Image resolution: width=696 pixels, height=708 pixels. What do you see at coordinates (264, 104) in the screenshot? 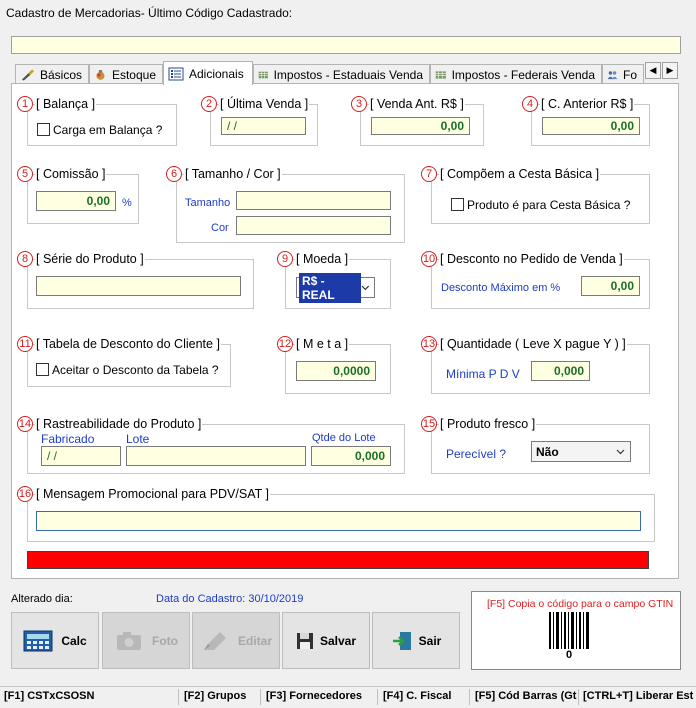
I see `group-label: [ Última Venda ]` at bounding box center [264, 104].